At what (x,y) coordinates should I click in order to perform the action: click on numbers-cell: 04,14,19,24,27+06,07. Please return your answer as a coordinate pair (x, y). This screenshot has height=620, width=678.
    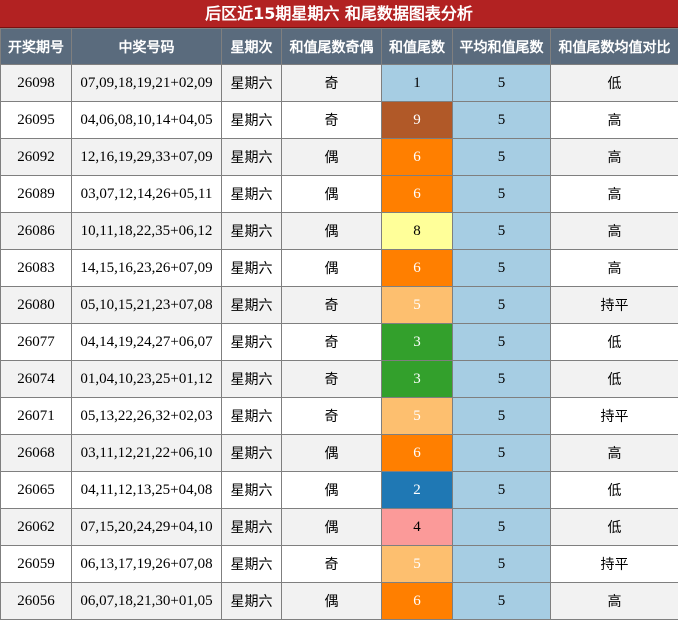
    Looking at the image, I should click on (147, 342).